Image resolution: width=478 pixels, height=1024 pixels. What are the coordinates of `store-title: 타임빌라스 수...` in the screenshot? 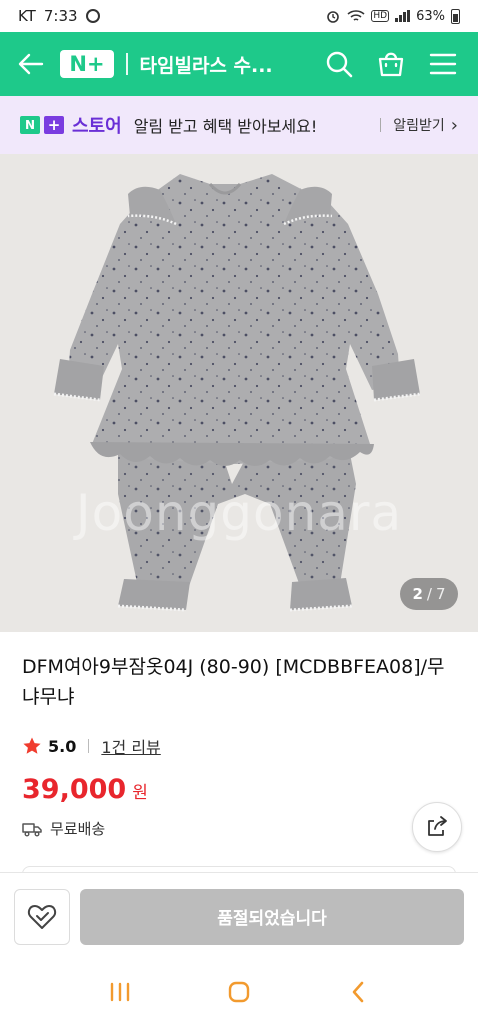 It's located at (232, 64).